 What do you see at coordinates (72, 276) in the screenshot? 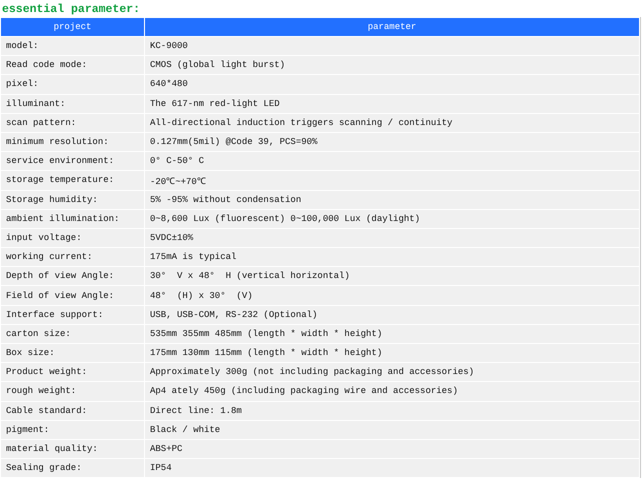
I see `table-cell: Depth of view Angle:` at bounding box center [72, 276].